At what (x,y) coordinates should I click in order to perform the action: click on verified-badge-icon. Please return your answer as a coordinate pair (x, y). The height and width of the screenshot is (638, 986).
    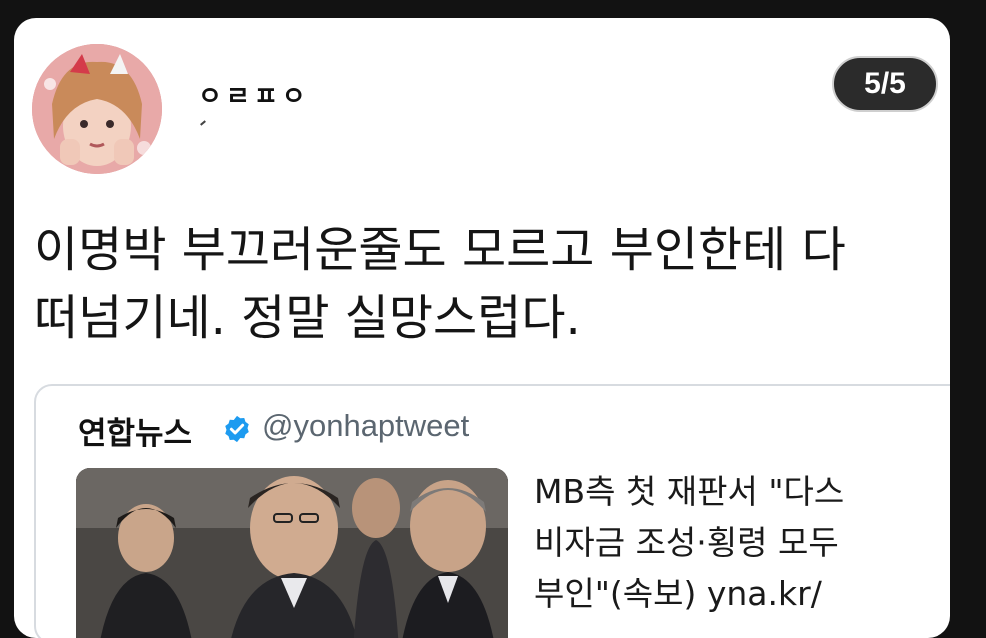
    Looking at the image, I should click on (237, 429).